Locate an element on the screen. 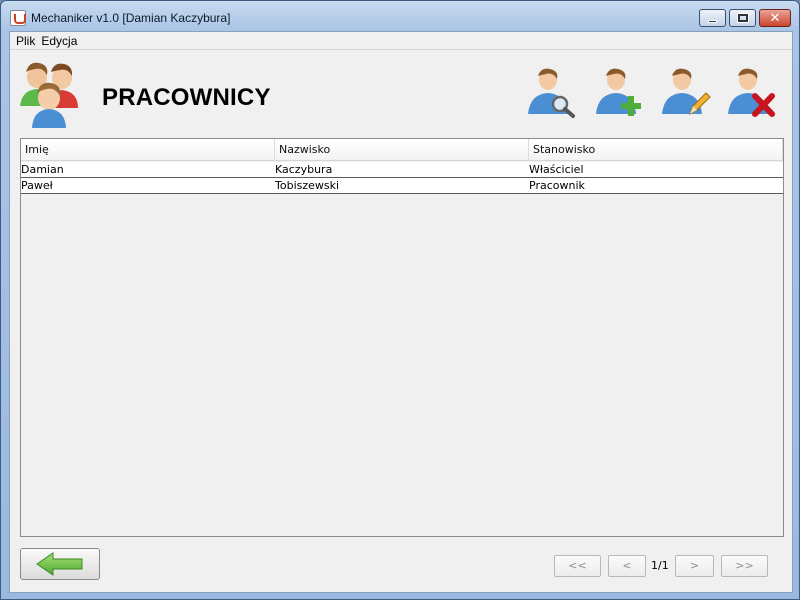 The image size is (800, 600). prev-page-button: < is located at coordinates (627, 566).